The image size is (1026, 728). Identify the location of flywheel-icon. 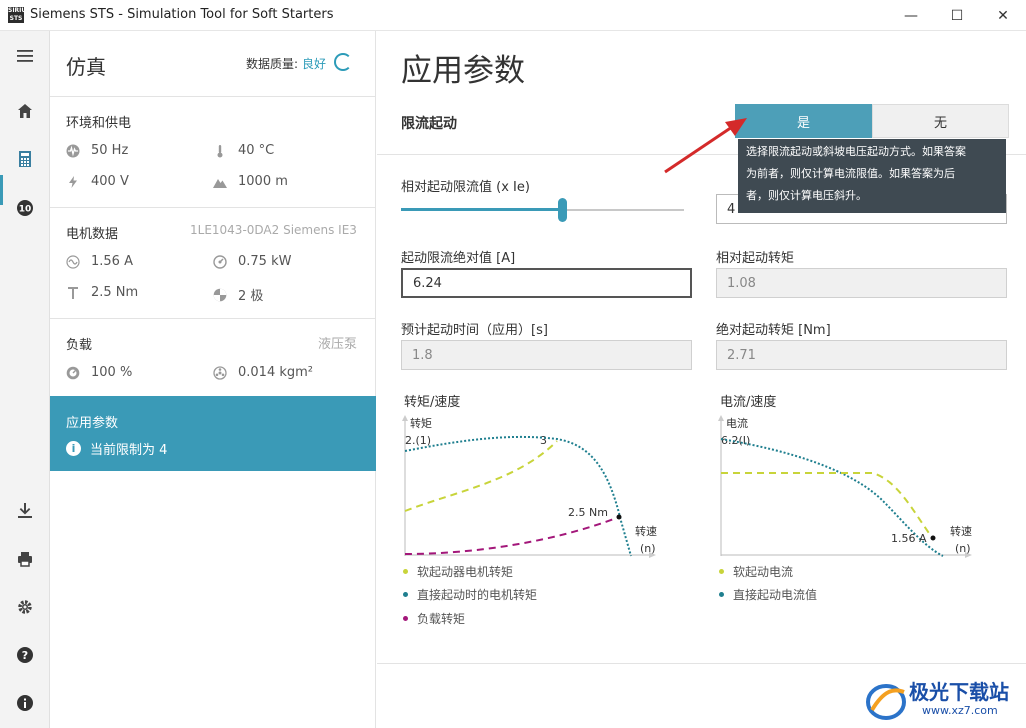
(220, 372).